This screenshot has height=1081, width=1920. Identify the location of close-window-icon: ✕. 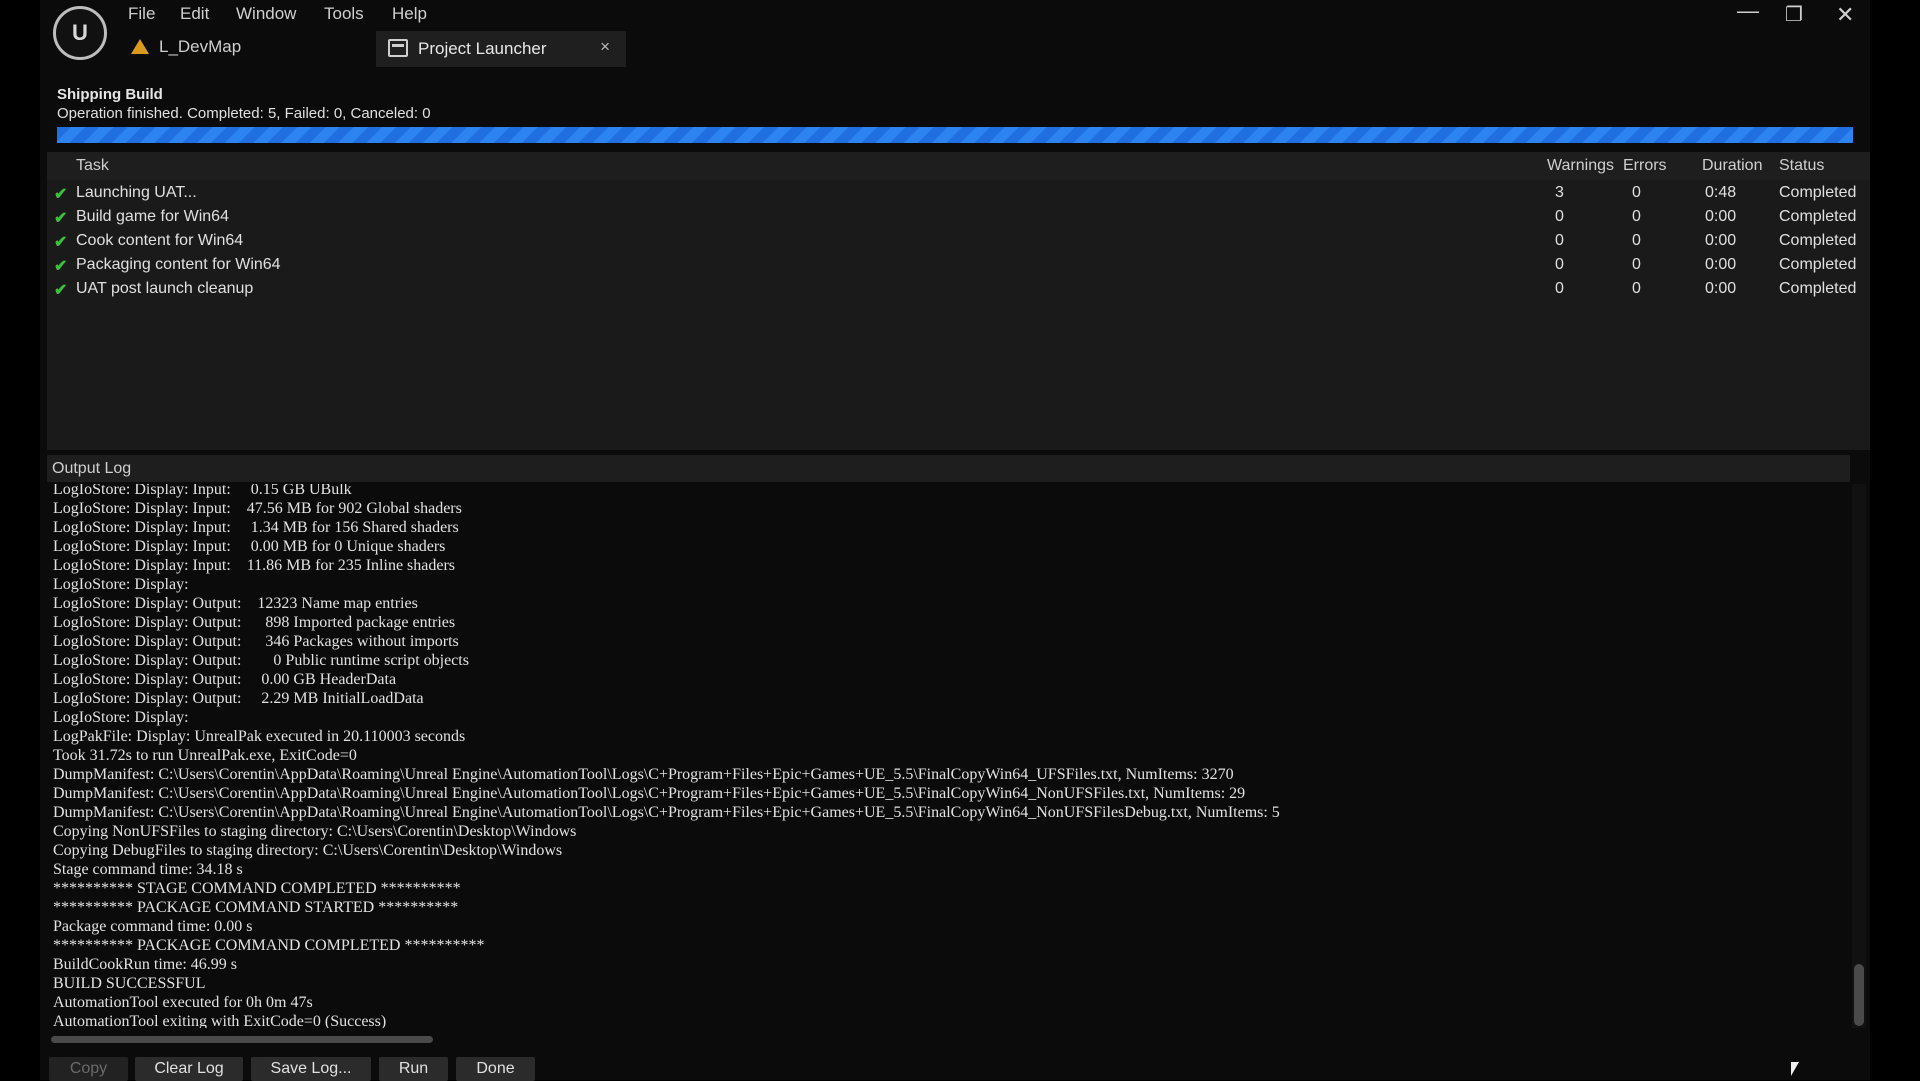
(1845, 15).